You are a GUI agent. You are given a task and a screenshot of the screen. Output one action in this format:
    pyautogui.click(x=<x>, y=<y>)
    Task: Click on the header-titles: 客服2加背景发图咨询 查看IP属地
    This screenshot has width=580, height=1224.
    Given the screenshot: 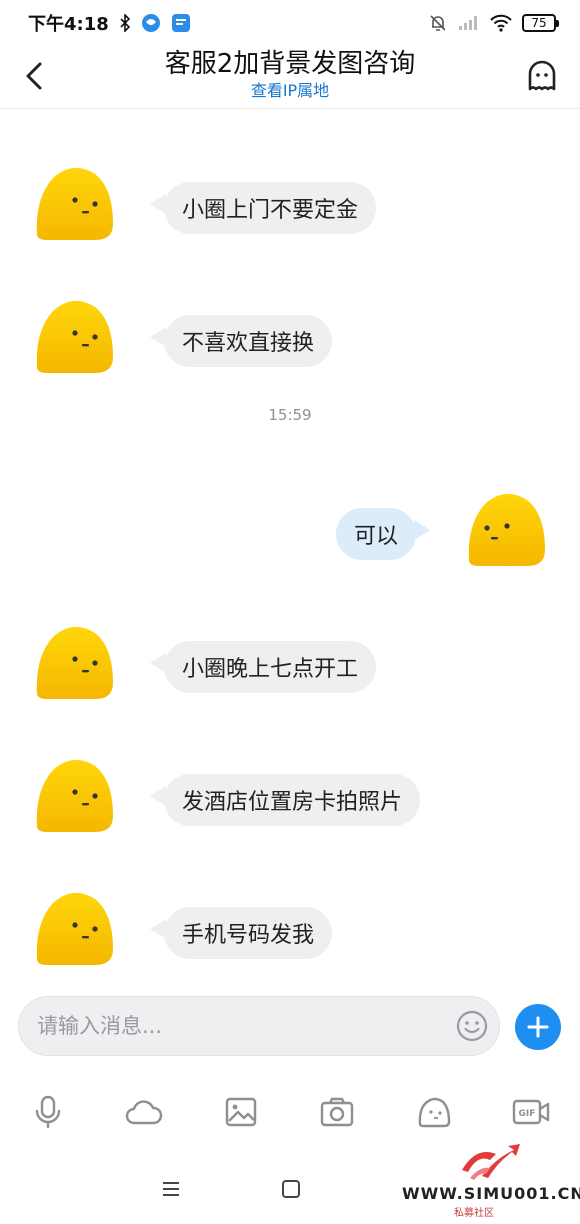 What is the action you would take?
    pyautogui.click(x=290, y=74)
    